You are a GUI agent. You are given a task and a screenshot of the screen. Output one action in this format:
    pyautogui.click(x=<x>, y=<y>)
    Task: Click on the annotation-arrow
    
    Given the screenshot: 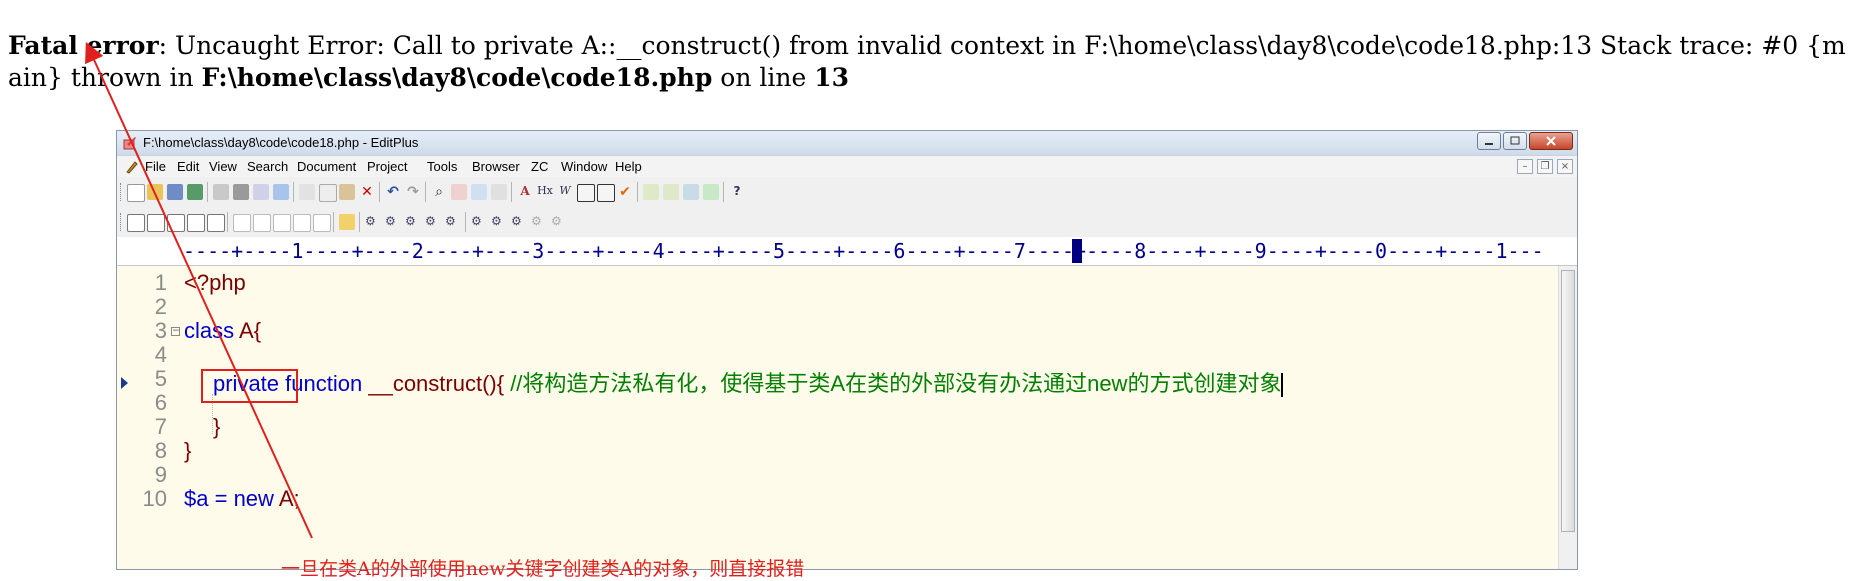 What is the action you would take?
    pyautogui.click(x=199, y=290)
    